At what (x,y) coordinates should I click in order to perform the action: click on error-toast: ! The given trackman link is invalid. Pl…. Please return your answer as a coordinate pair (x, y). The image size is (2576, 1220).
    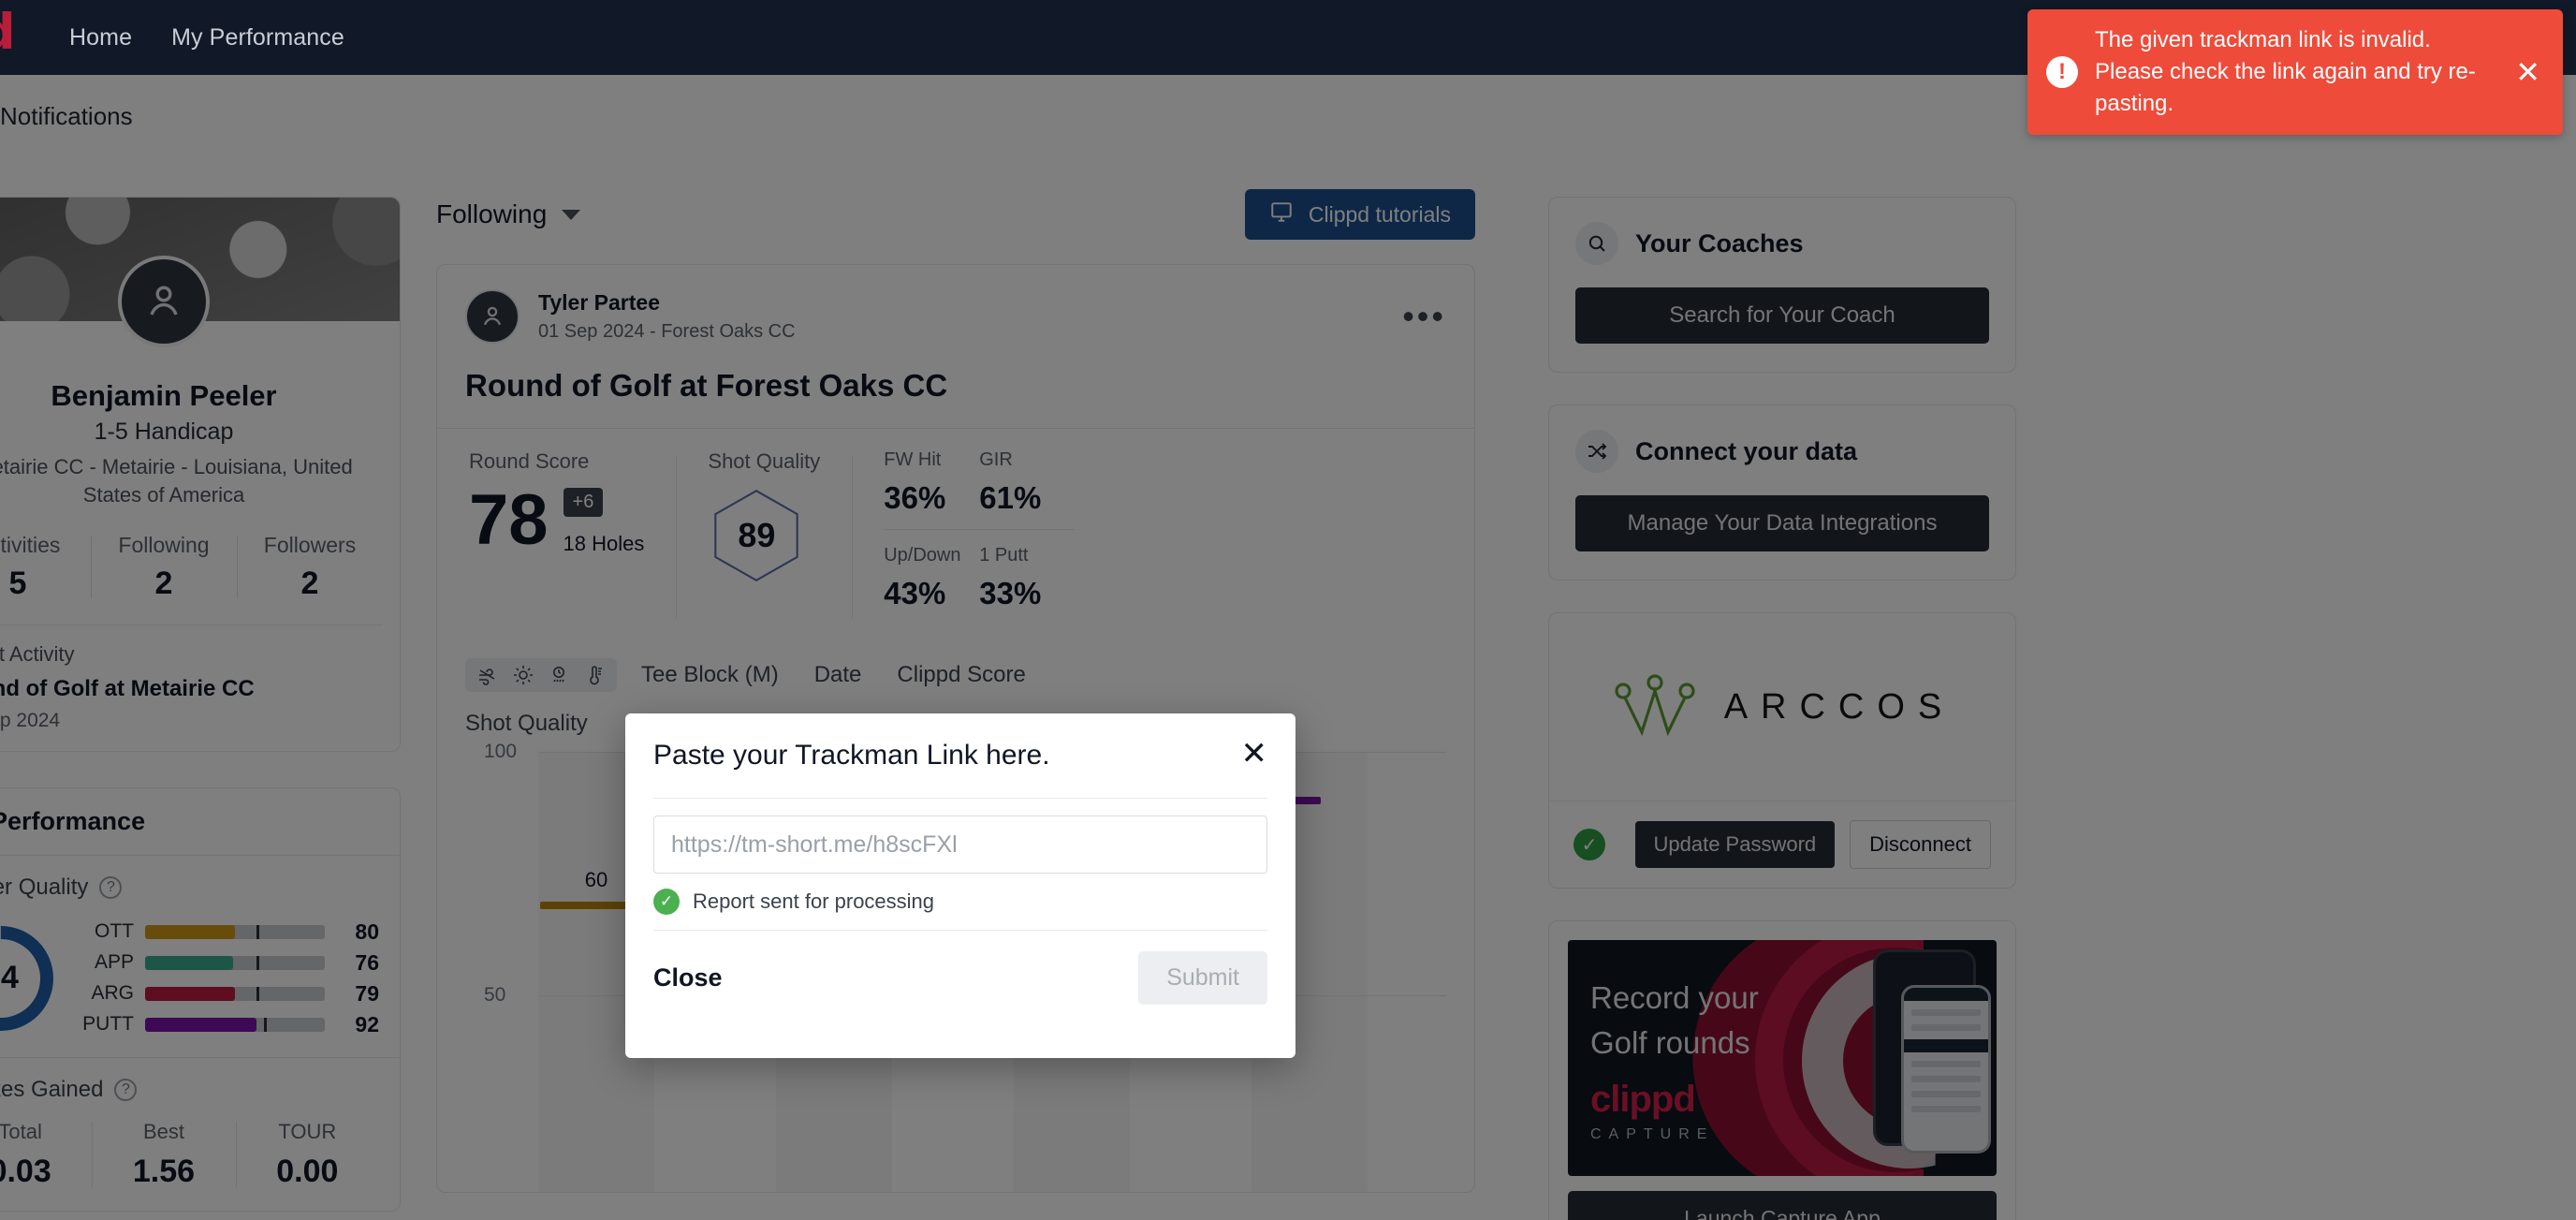
    Looking at the image, I should click on (2295, 72).